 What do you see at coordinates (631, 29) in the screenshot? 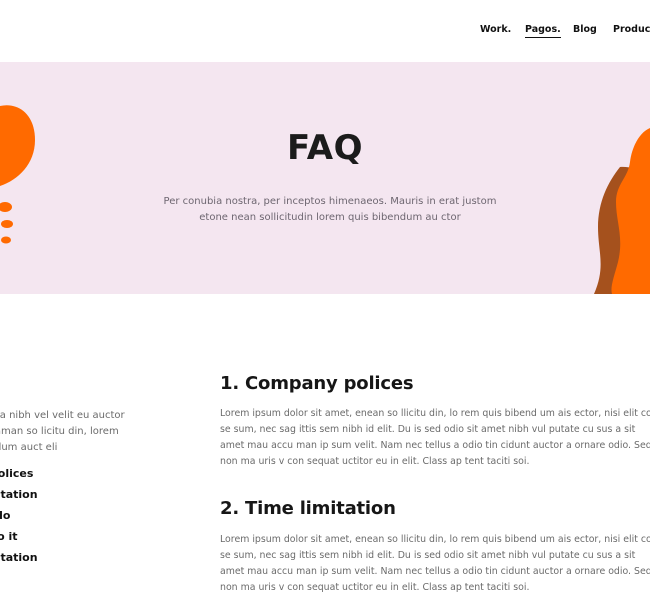
I see `nav-item-products: Products` at bounding box center [631, 29].